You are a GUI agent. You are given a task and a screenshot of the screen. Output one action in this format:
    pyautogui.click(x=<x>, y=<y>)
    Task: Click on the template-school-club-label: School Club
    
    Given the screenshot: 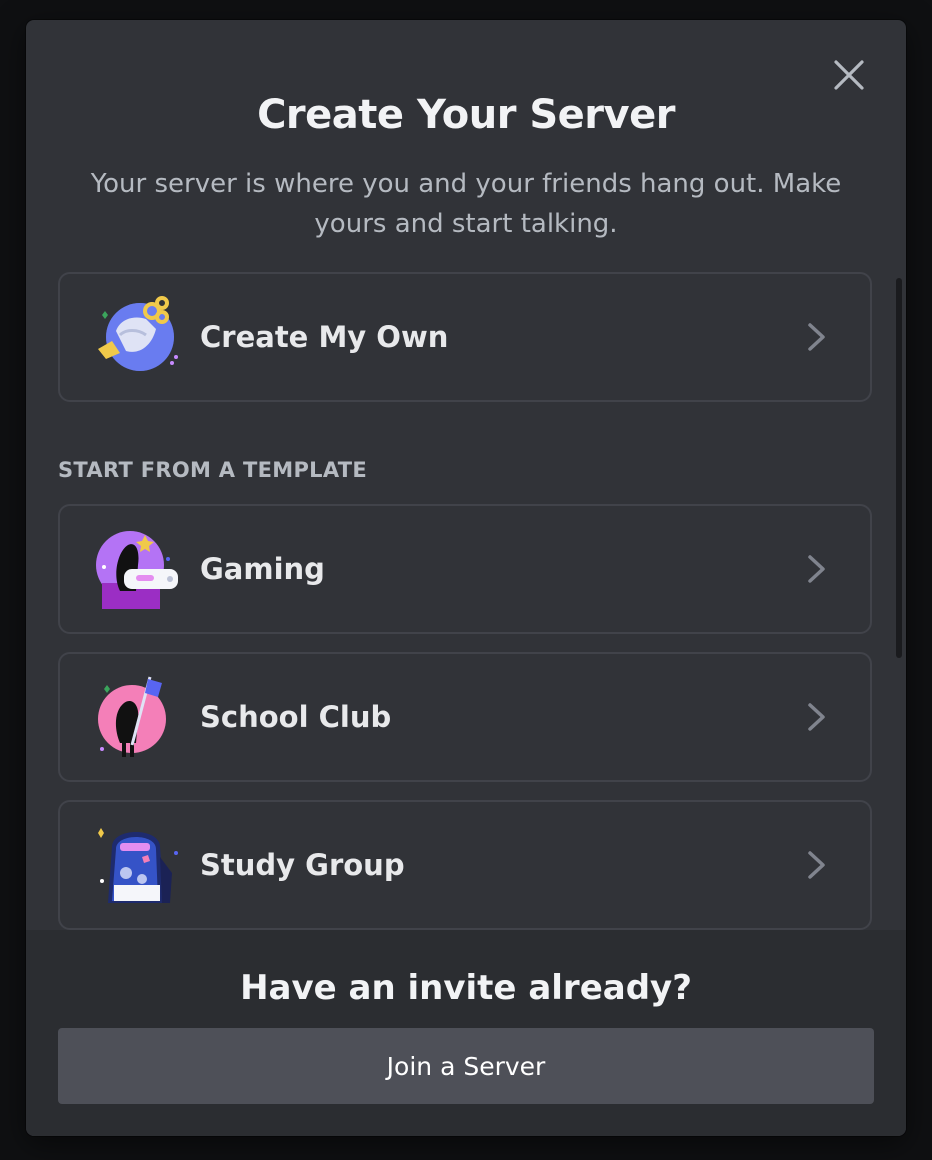 What is the action you would take?
    pyautogui.click(x=296, y=717)
    